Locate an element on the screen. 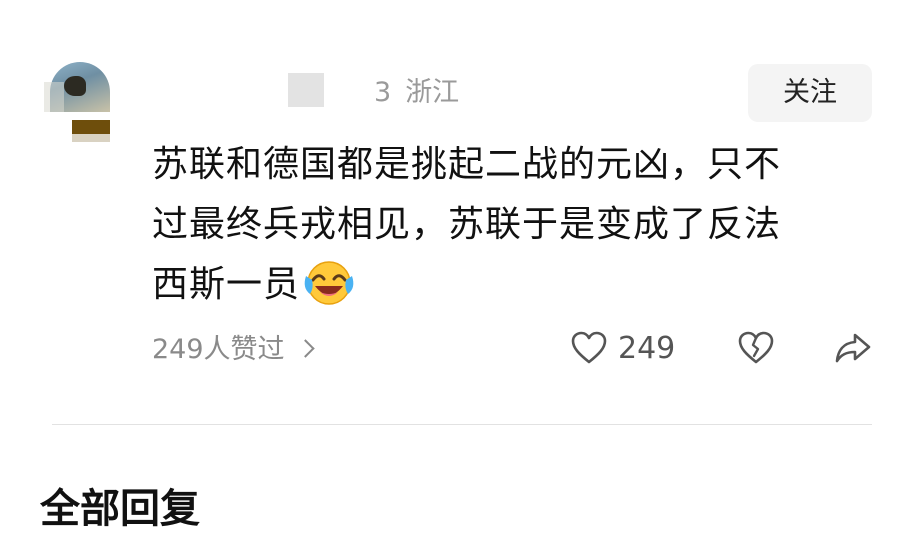  like-button: 249 is located at coordinates (622, 350).